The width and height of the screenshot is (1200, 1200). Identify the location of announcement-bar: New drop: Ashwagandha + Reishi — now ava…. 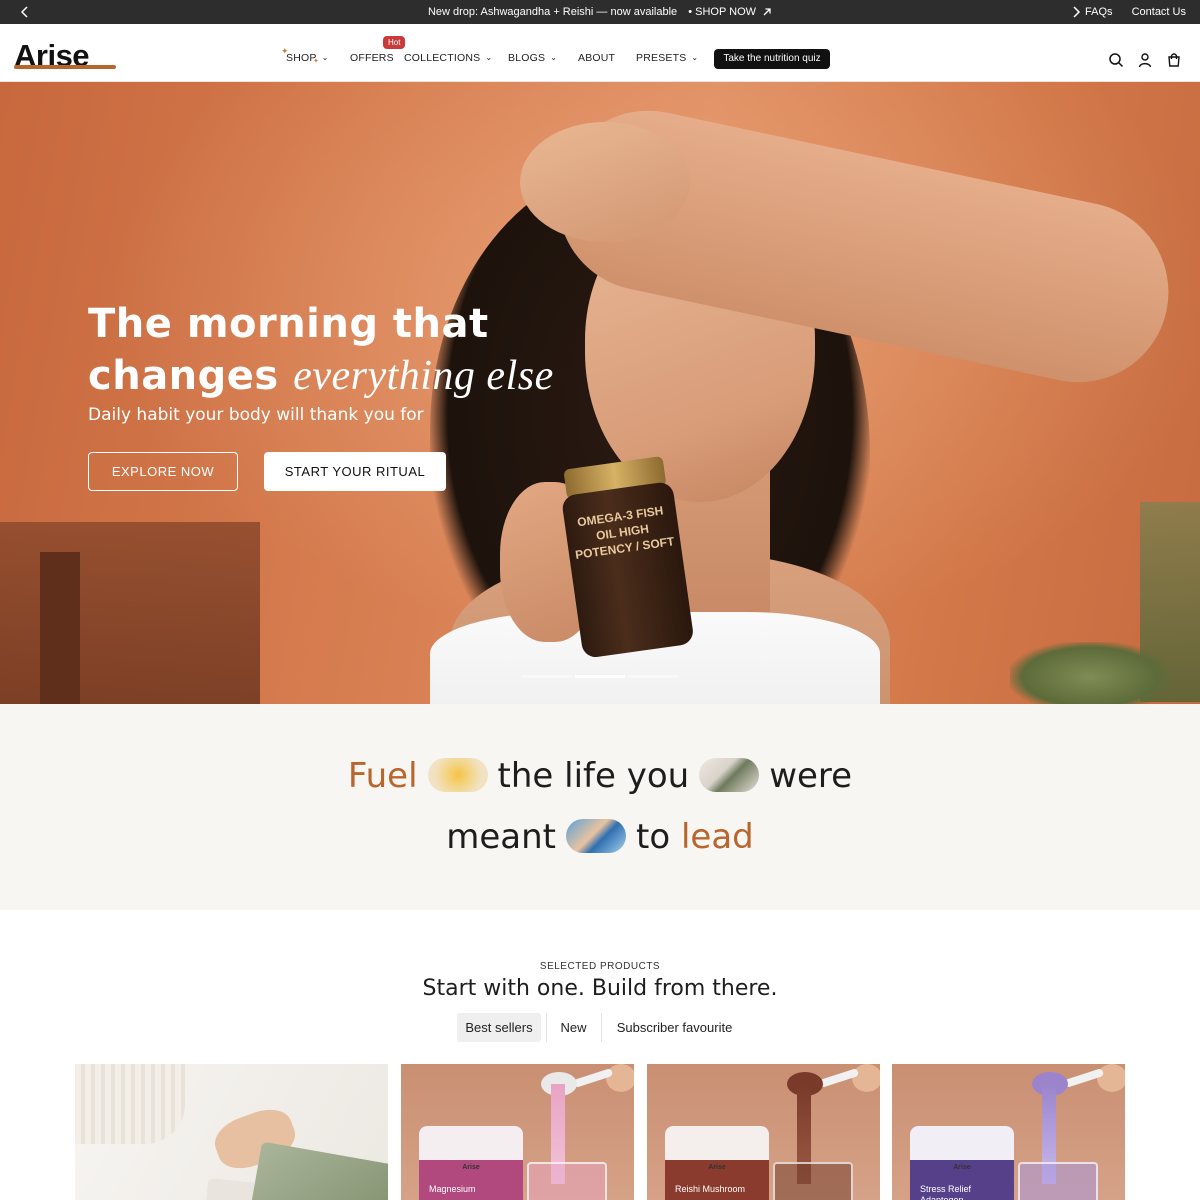
(600, 12).